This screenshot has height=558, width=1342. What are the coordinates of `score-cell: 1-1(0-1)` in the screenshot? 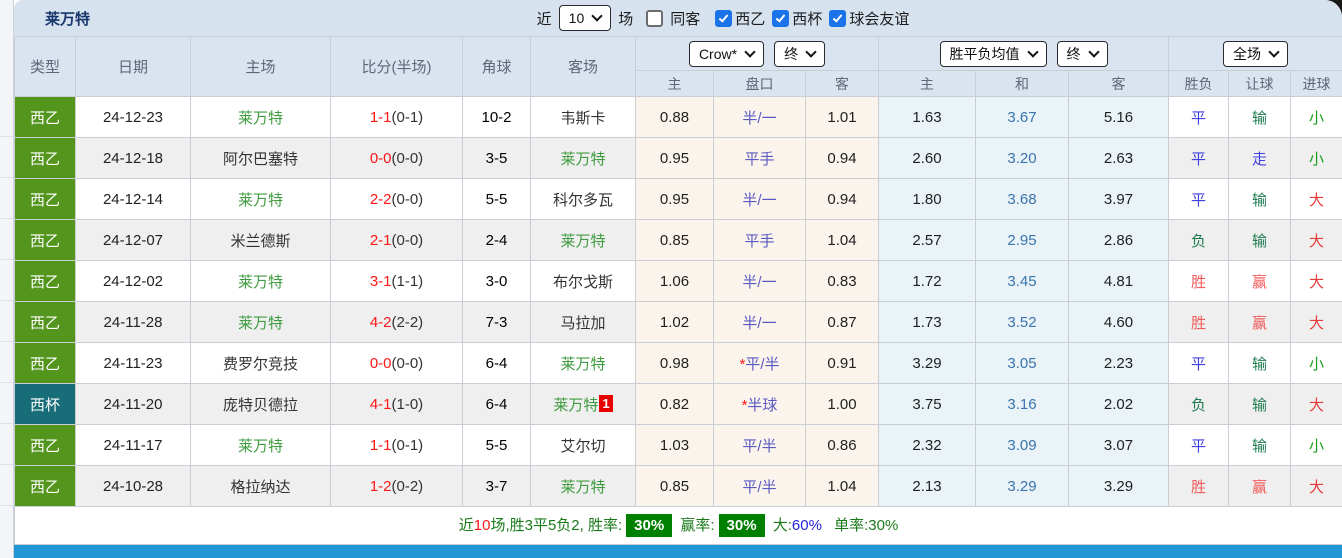 It's located at (396, 117).